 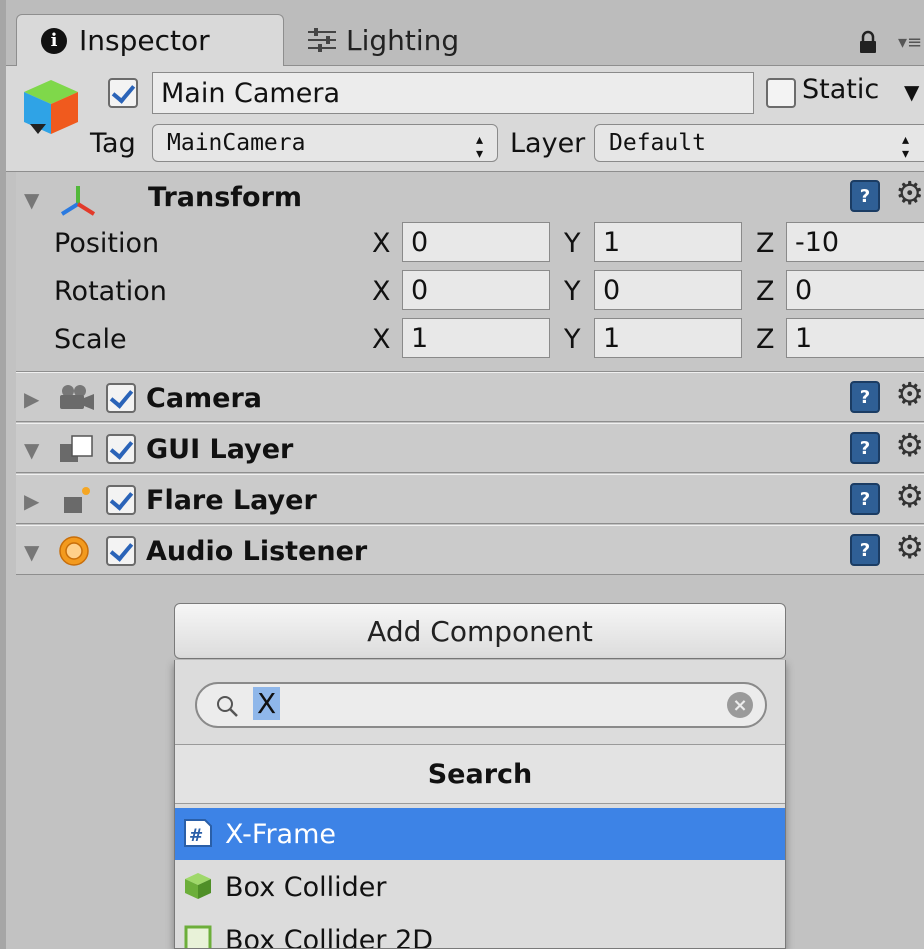 What do you see at coordinates (236, 143) in the screenshot?
I see `tag-value: MainCamera` at bounding box center [236, 143].